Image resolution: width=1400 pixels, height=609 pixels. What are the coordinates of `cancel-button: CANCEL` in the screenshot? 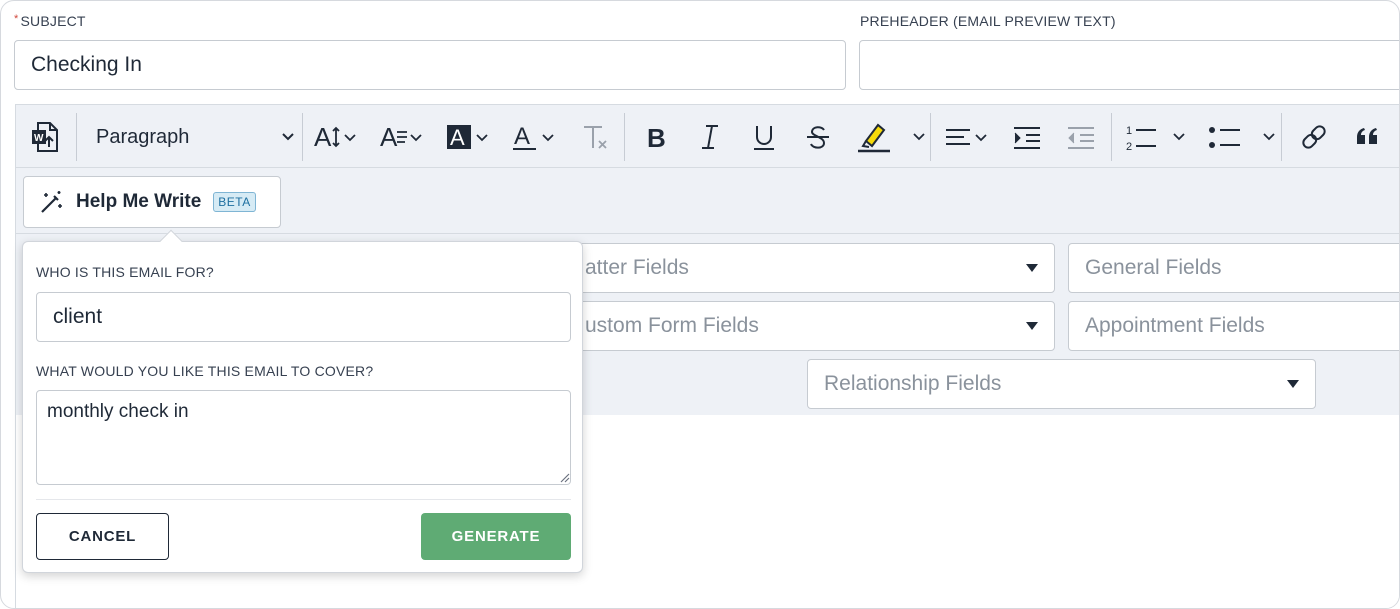 It's located at (102, 536).